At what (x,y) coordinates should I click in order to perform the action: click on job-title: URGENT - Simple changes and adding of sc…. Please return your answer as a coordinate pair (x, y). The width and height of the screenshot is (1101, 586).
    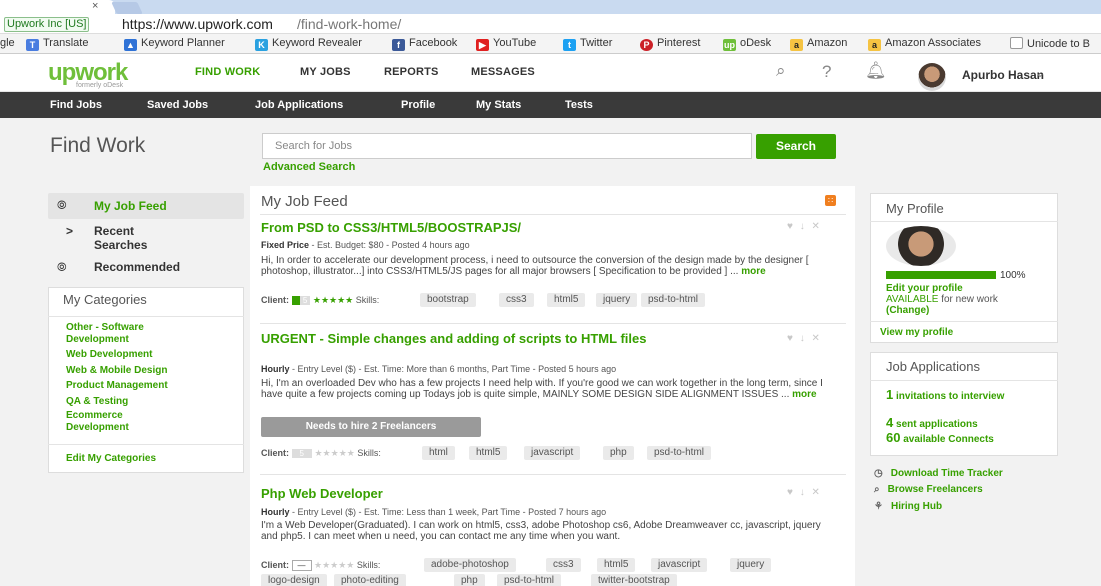
    Looking at the image, I should click on (501, 338).